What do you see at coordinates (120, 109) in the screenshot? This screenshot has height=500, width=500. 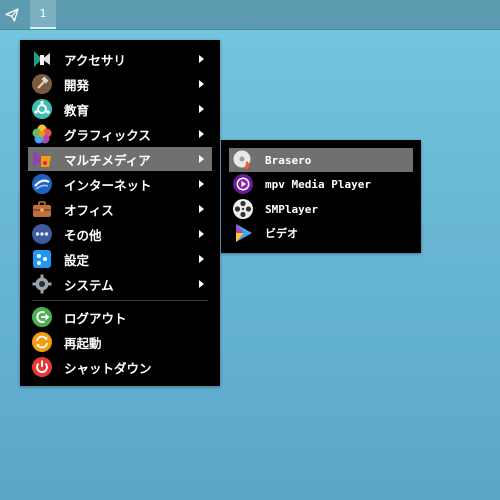 I see `menu-item-education: 教育` at bounding box center [120, 109].